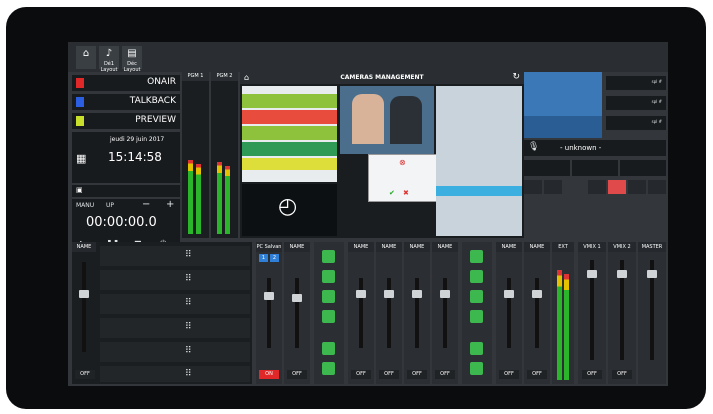 Image resolution: width=713 pixels, height=414 pixels. I want to click on timer-plus-button: +, so click(170, 204).